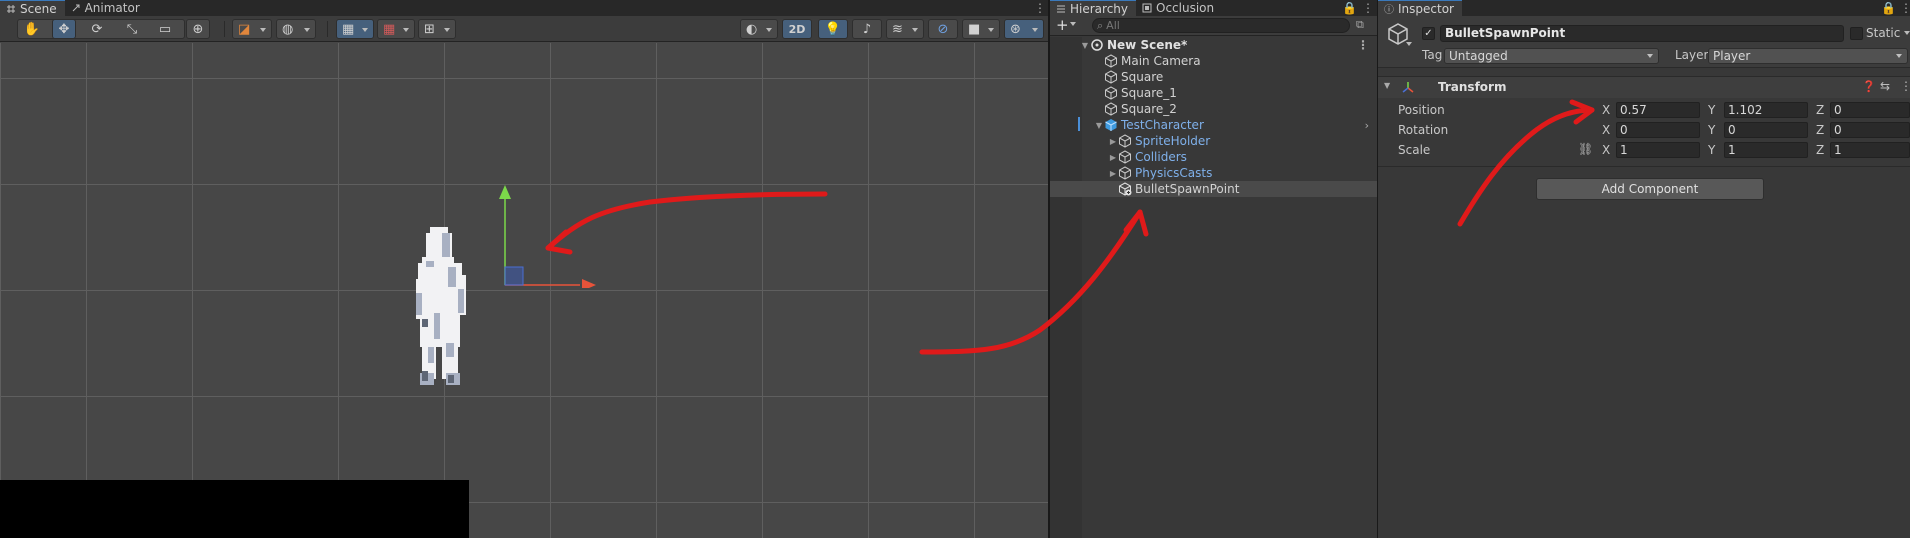 The height and width of the screenshot is (538, 1910). I want to click on gizmo-x-arrow-icon, so click(589, 283).